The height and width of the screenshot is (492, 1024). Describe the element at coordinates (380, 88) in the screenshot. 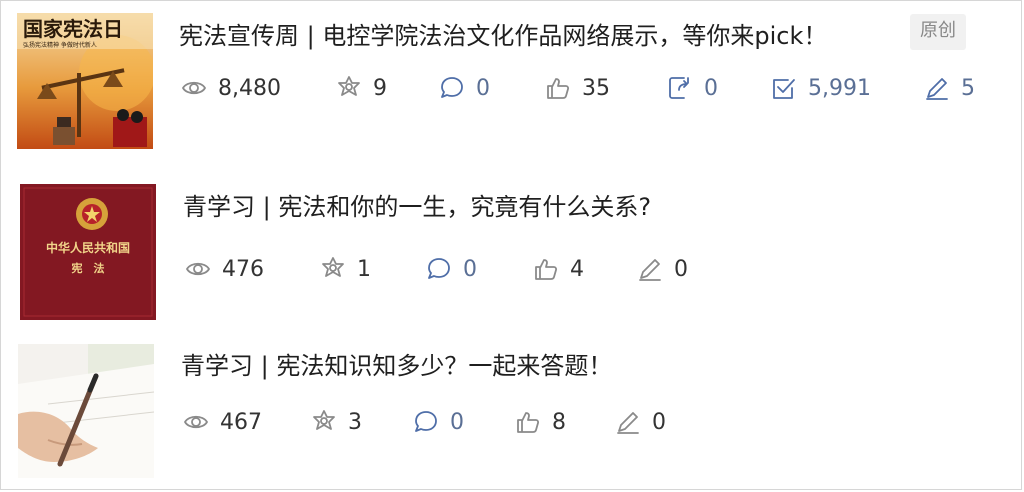

I see `shares-count: 9` at that location.